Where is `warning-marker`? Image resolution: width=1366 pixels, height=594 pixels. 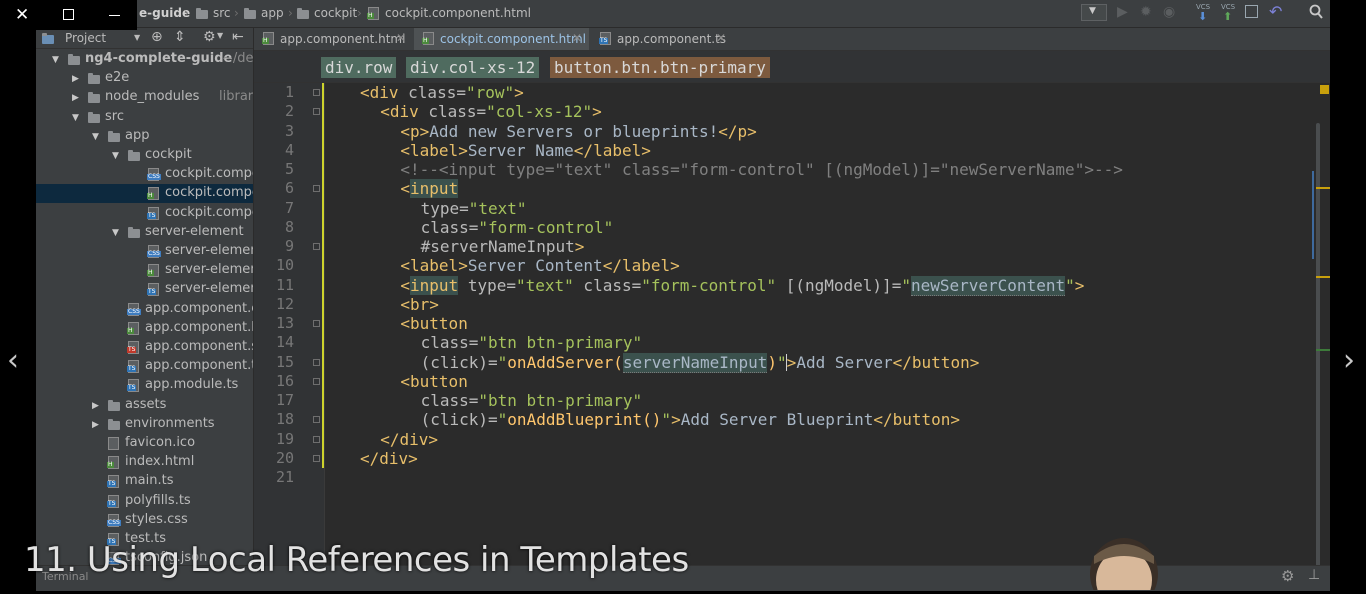
warning-marker is located at coordinates (1324, 89).